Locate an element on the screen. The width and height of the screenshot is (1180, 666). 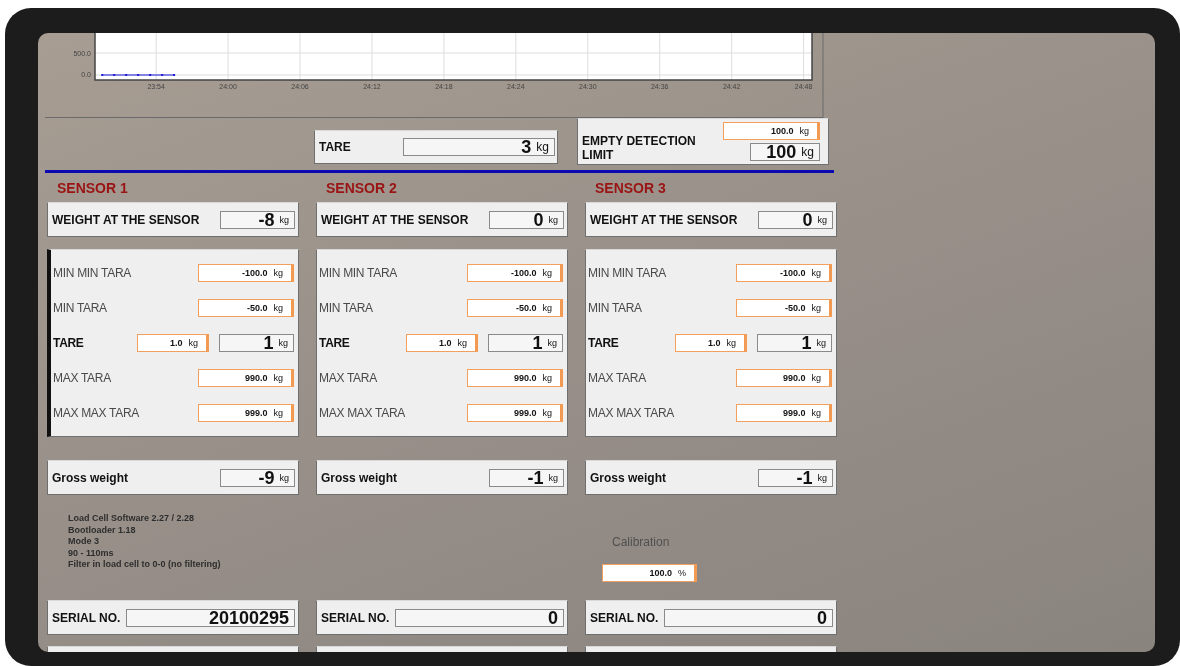
value-readout: -9 kg is located at coordinates (257, 477).